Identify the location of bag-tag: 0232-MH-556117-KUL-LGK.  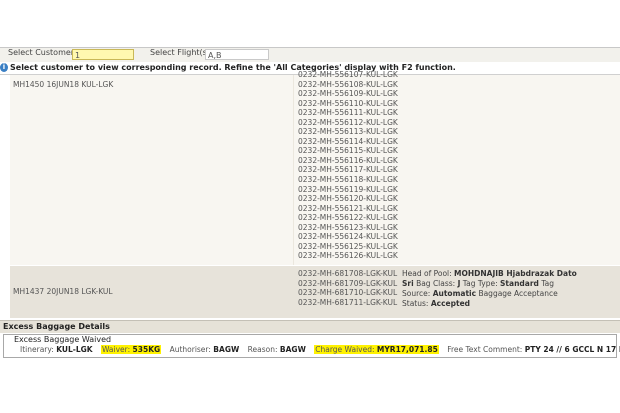
(348, 170).